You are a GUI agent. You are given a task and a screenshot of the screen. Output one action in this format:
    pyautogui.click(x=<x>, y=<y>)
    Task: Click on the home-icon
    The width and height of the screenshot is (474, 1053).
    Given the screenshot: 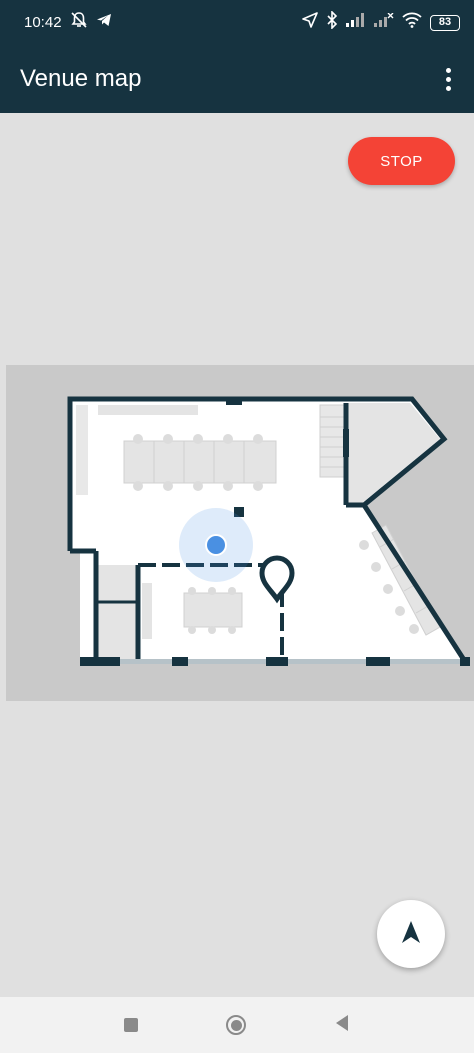 What is the action you would take?
    pyautogui.click(x=236, y=1025)
    